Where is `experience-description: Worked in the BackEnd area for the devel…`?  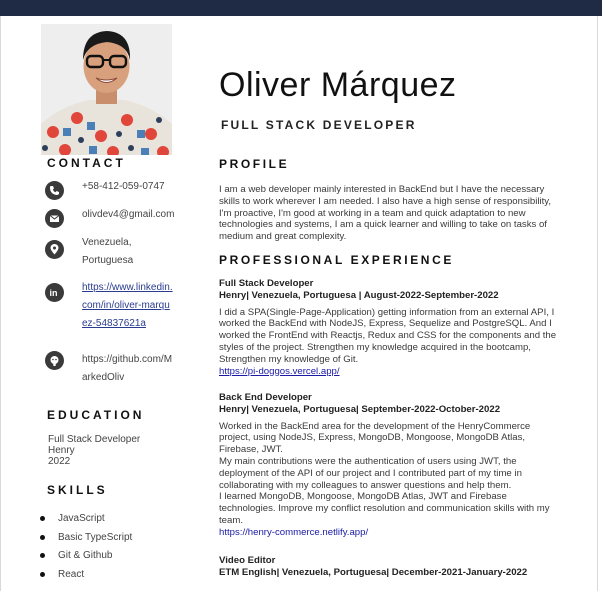 experience-description: Worked in the BackEnd area for the devel… is located at coordinates (375, 438).